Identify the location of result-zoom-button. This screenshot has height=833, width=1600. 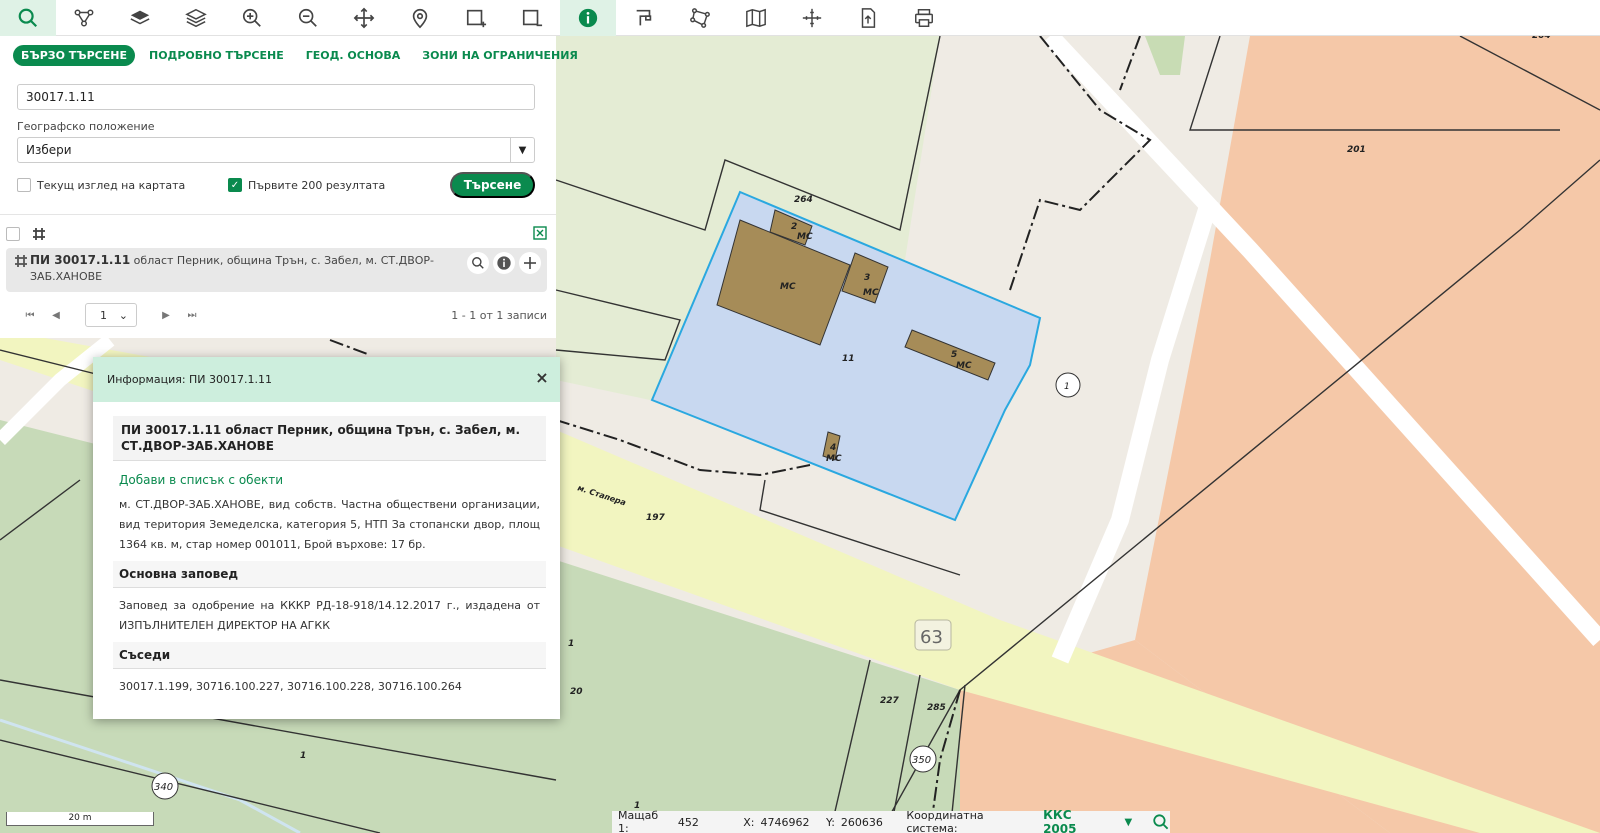
(478, 263).